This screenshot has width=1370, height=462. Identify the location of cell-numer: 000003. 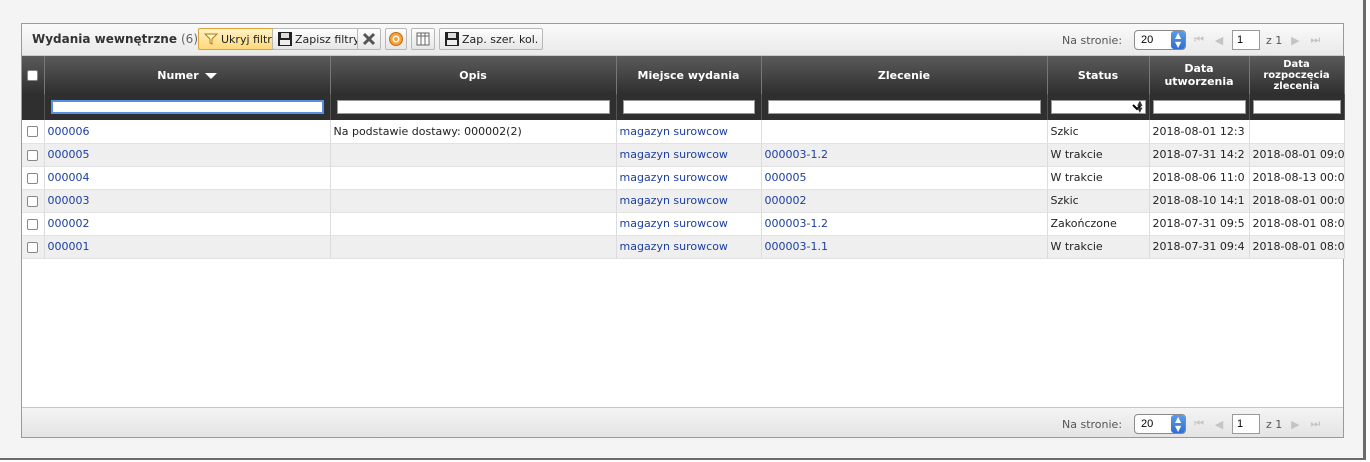
(187, 201).